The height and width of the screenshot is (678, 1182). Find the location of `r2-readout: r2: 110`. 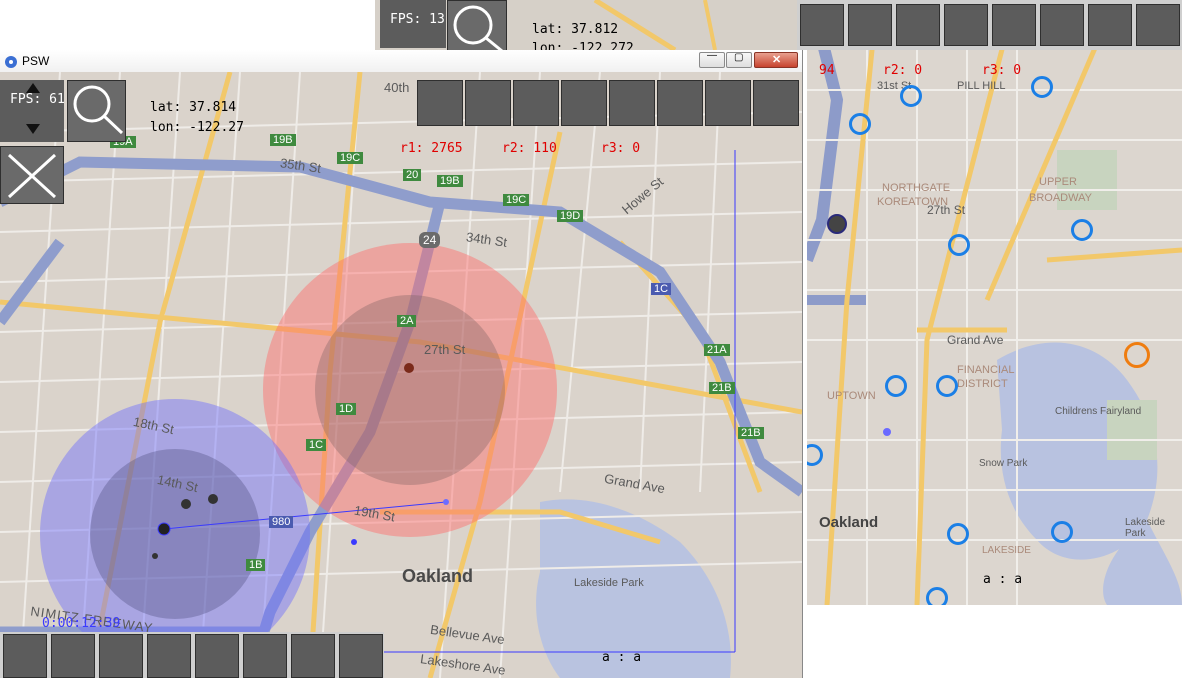

r2-readout: r2: 110 is located at coordinates (529, 148).